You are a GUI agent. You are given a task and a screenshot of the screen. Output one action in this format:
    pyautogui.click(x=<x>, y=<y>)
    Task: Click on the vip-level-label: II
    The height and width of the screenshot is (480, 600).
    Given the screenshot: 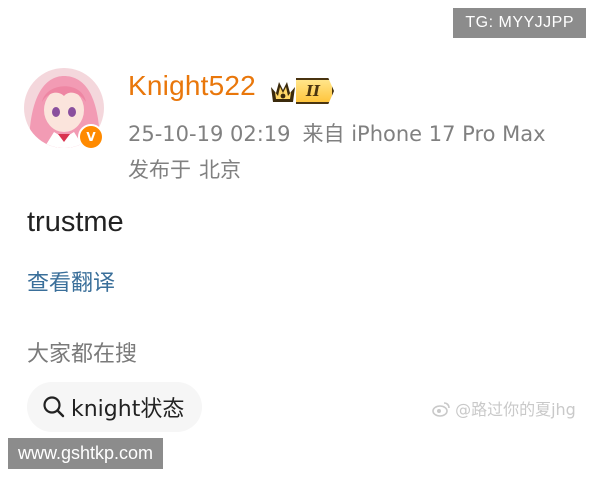 What is the action you would take?
    pyautogui.click(x=315, y=91)
    